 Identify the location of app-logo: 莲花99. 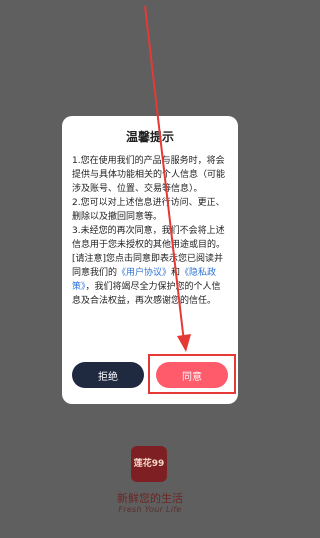
(149, 464).